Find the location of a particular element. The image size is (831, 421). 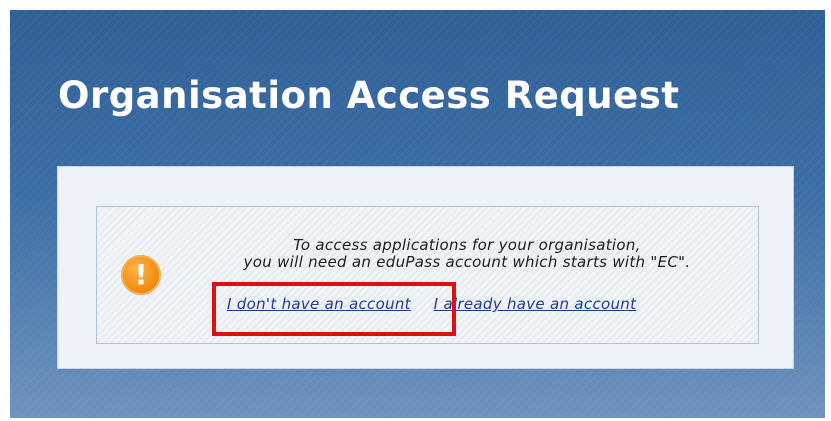

exclamation-warning-icon: ! is located at coordinates (141, 275).